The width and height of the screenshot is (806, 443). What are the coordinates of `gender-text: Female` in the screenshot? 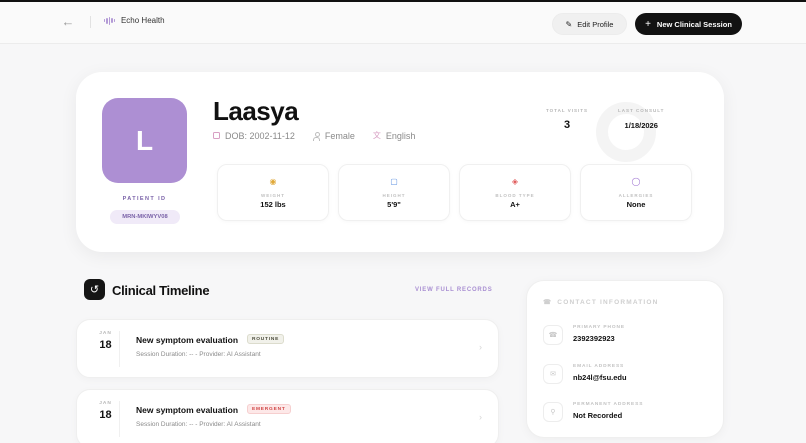 It's located at (339, 135).